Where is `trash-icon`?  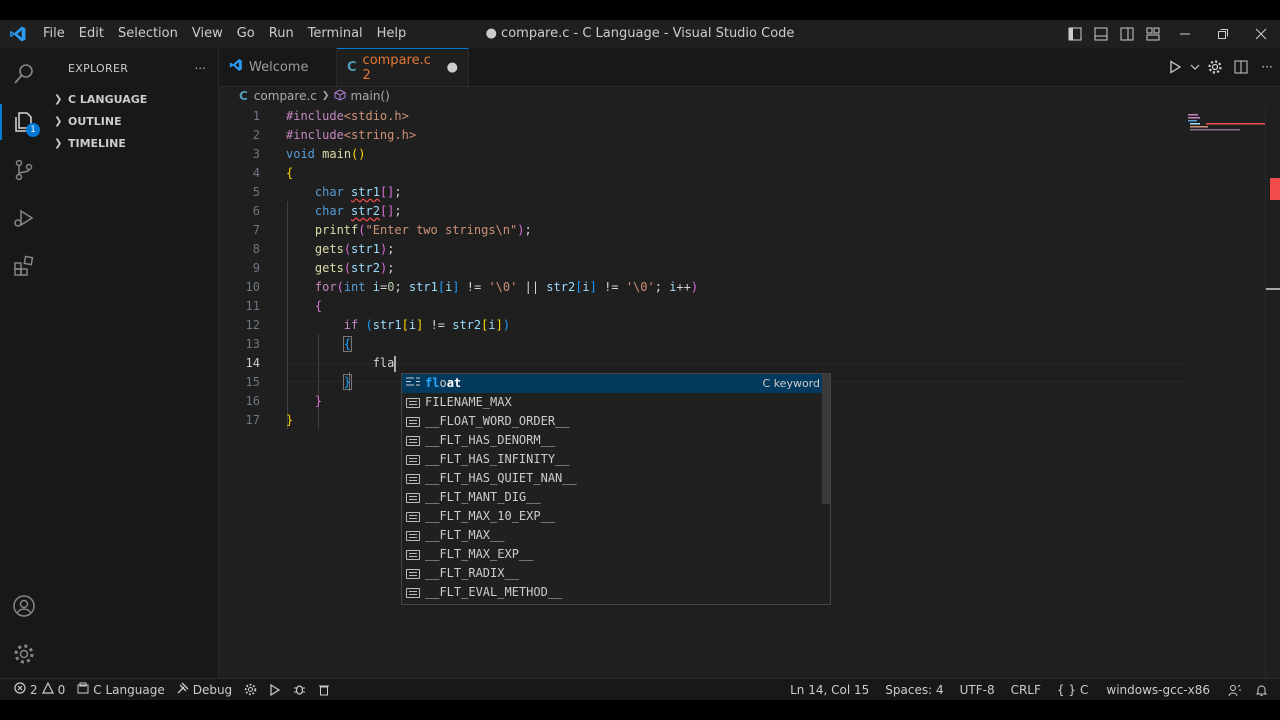 trash-icon is located at coordinates (324, 690).